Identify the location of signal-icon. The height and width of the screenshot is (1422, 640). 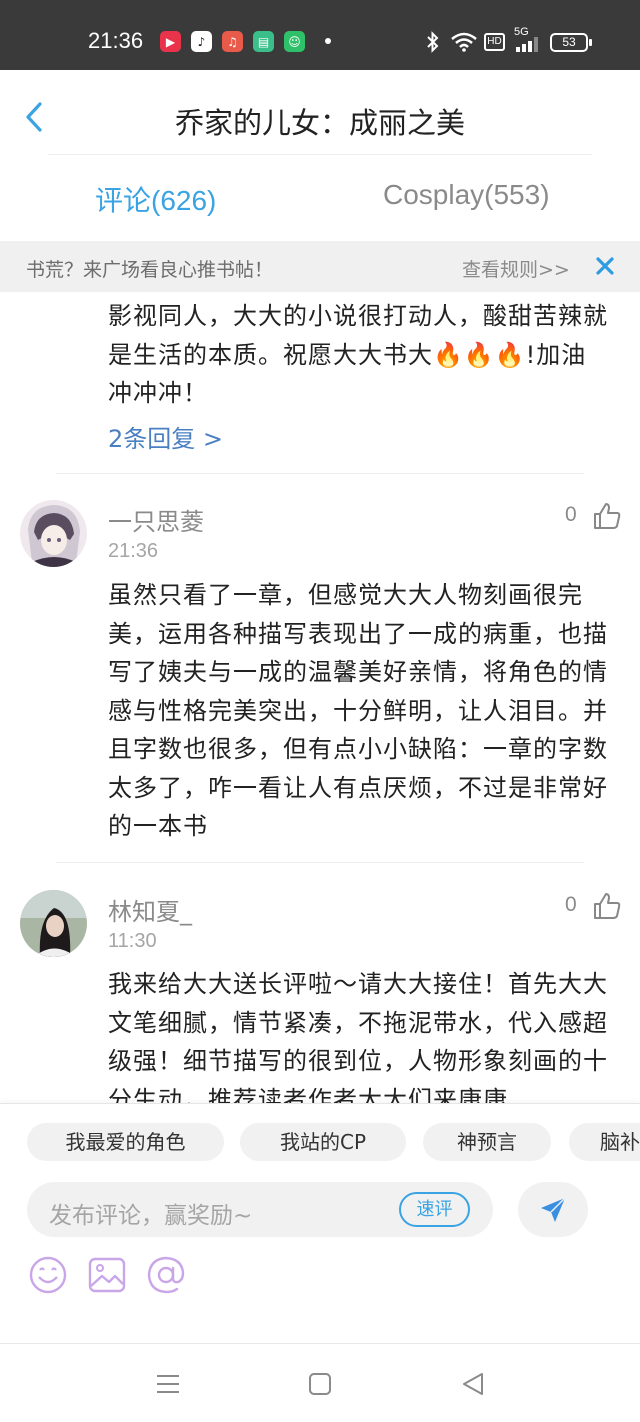
(527, 44).